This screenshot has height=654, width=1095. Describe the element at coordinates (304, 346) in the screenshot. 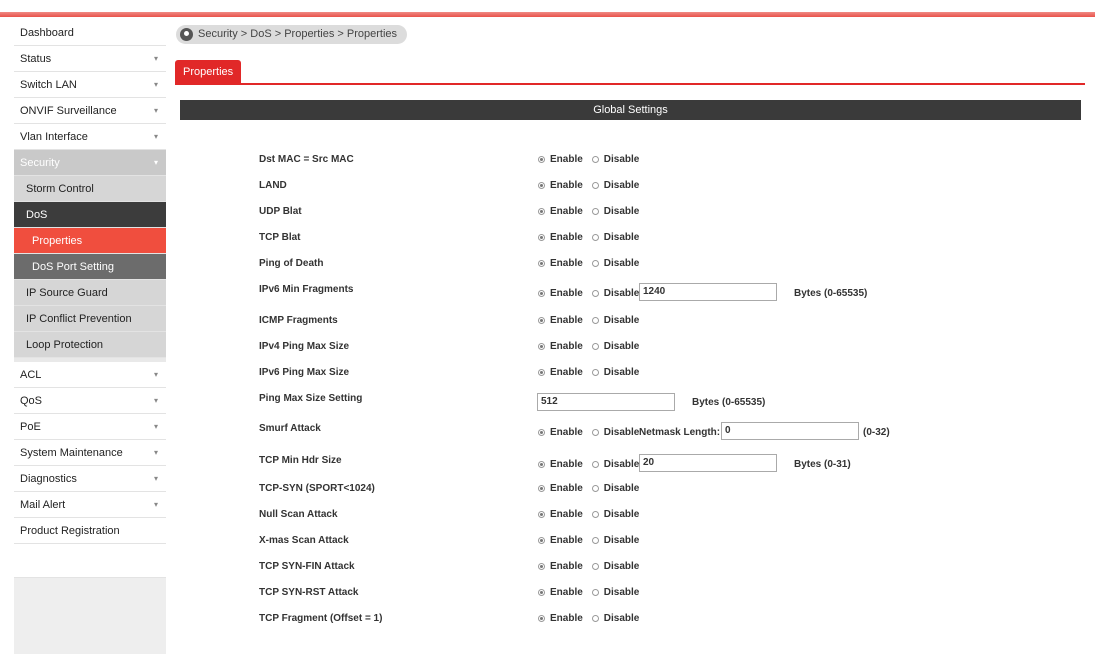

I see `setting-label: IPv4 Ping Max Size` at that location.